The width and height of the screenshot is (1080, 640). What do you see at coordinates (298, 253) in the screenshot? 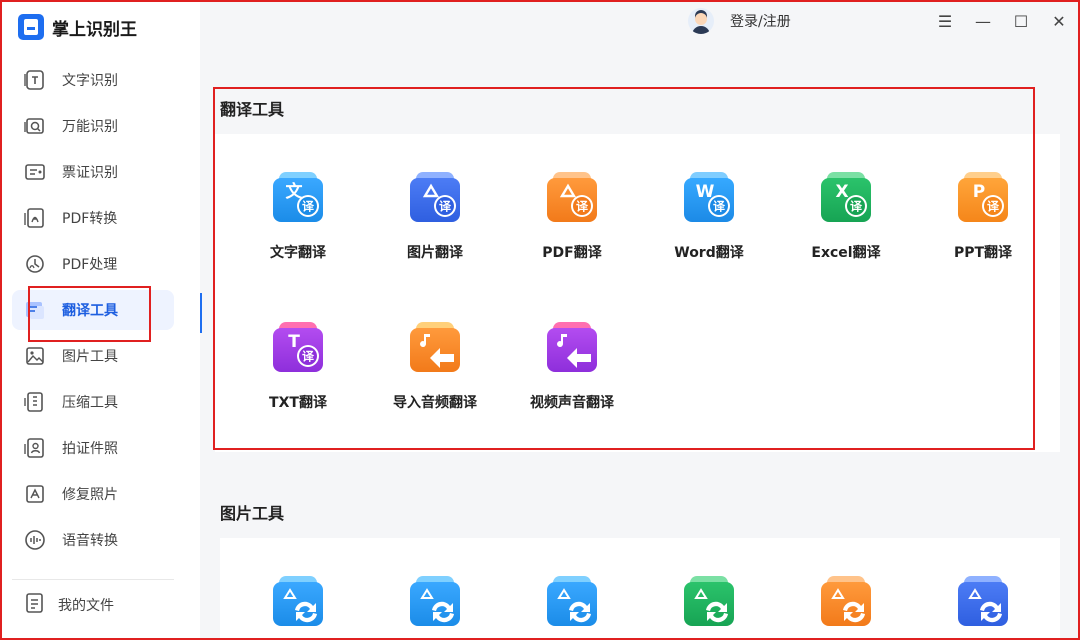
I see `translate-tool-label: 文字翻译` at bounding box center [298, 253].